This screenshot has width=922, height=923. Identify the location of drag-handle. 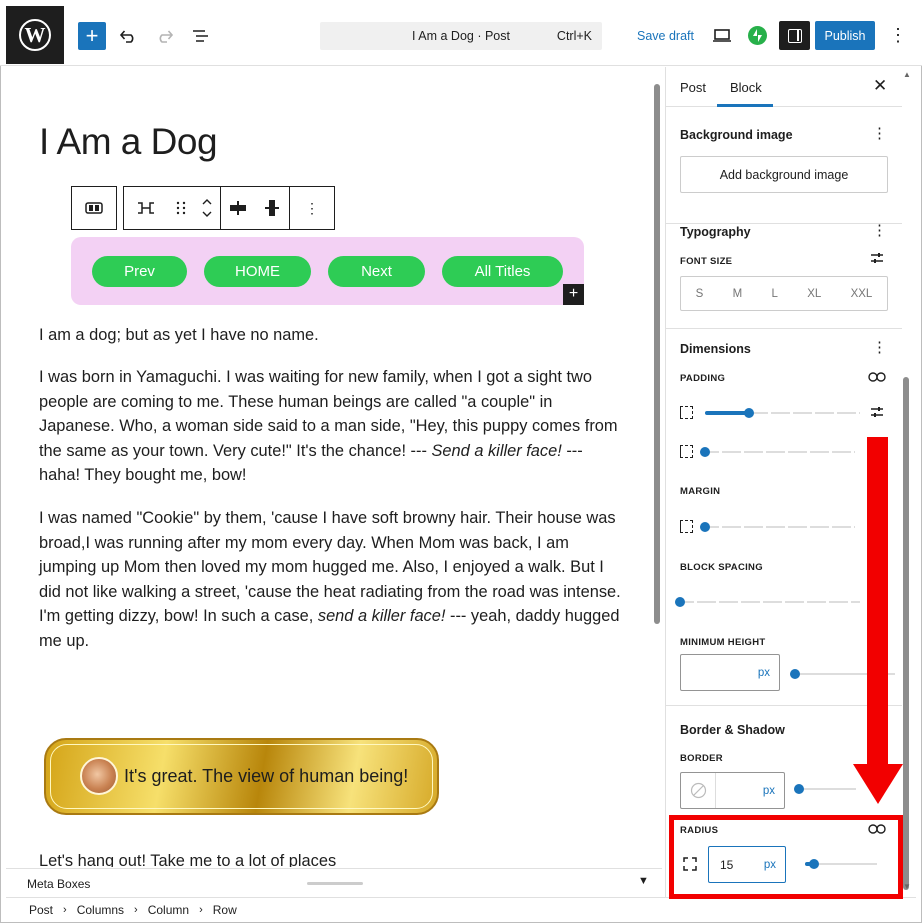
(181, 208).